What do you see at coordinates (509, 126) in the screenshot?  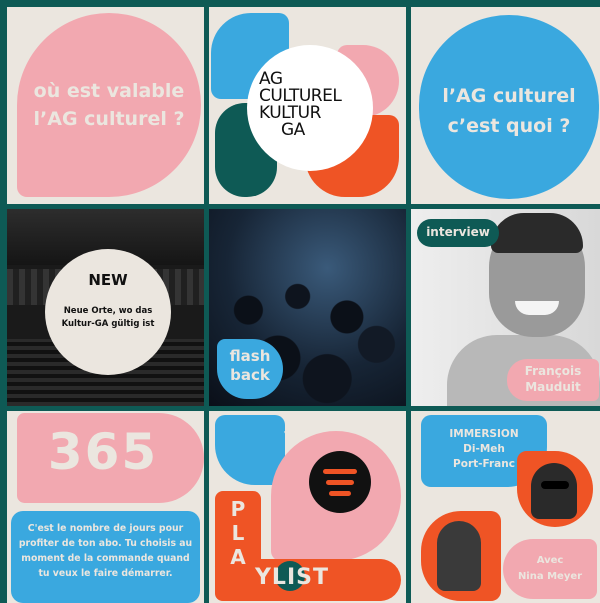 I see `headline-line-2: c’est quoi ?` at bounding box center [509, 126].